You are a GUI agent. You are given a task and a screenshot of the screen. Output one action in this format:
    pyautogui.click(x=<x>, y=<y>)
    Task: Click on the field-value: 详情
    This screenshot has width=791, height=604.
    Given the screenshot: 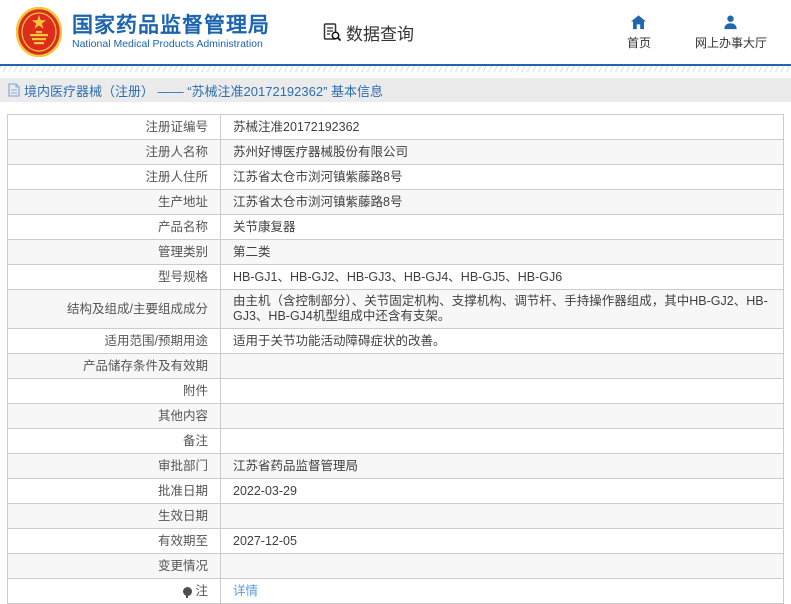 What is the action you would take?
    pyautogui.click(x=502, y=591)
    